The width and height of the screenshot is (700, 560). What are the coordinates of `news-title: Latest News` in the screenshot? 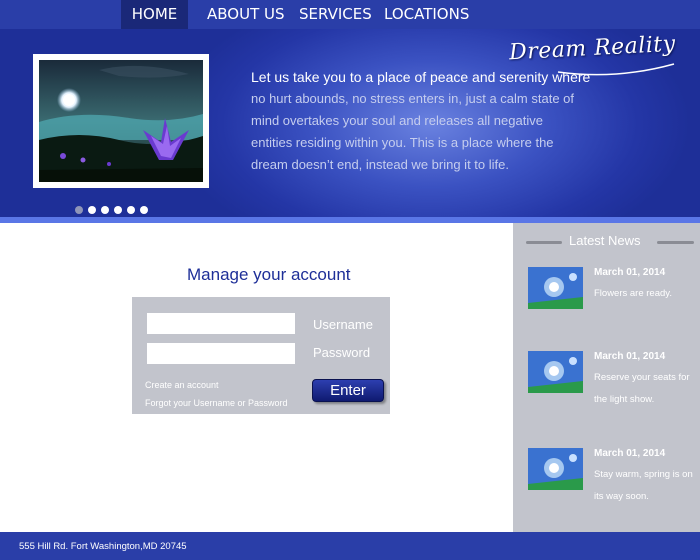 It's located at (605, 240).